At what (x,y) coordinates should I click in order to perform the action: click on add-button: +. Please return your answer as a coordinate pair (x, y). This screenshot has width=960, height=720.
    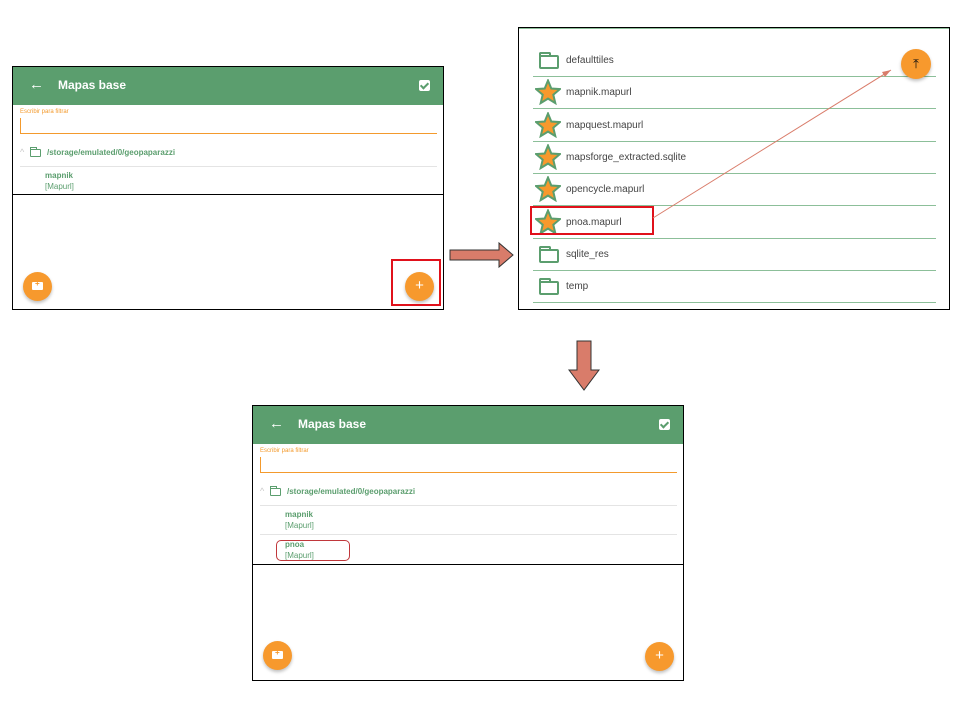
    Looking at the image, I should click on (659, 656).